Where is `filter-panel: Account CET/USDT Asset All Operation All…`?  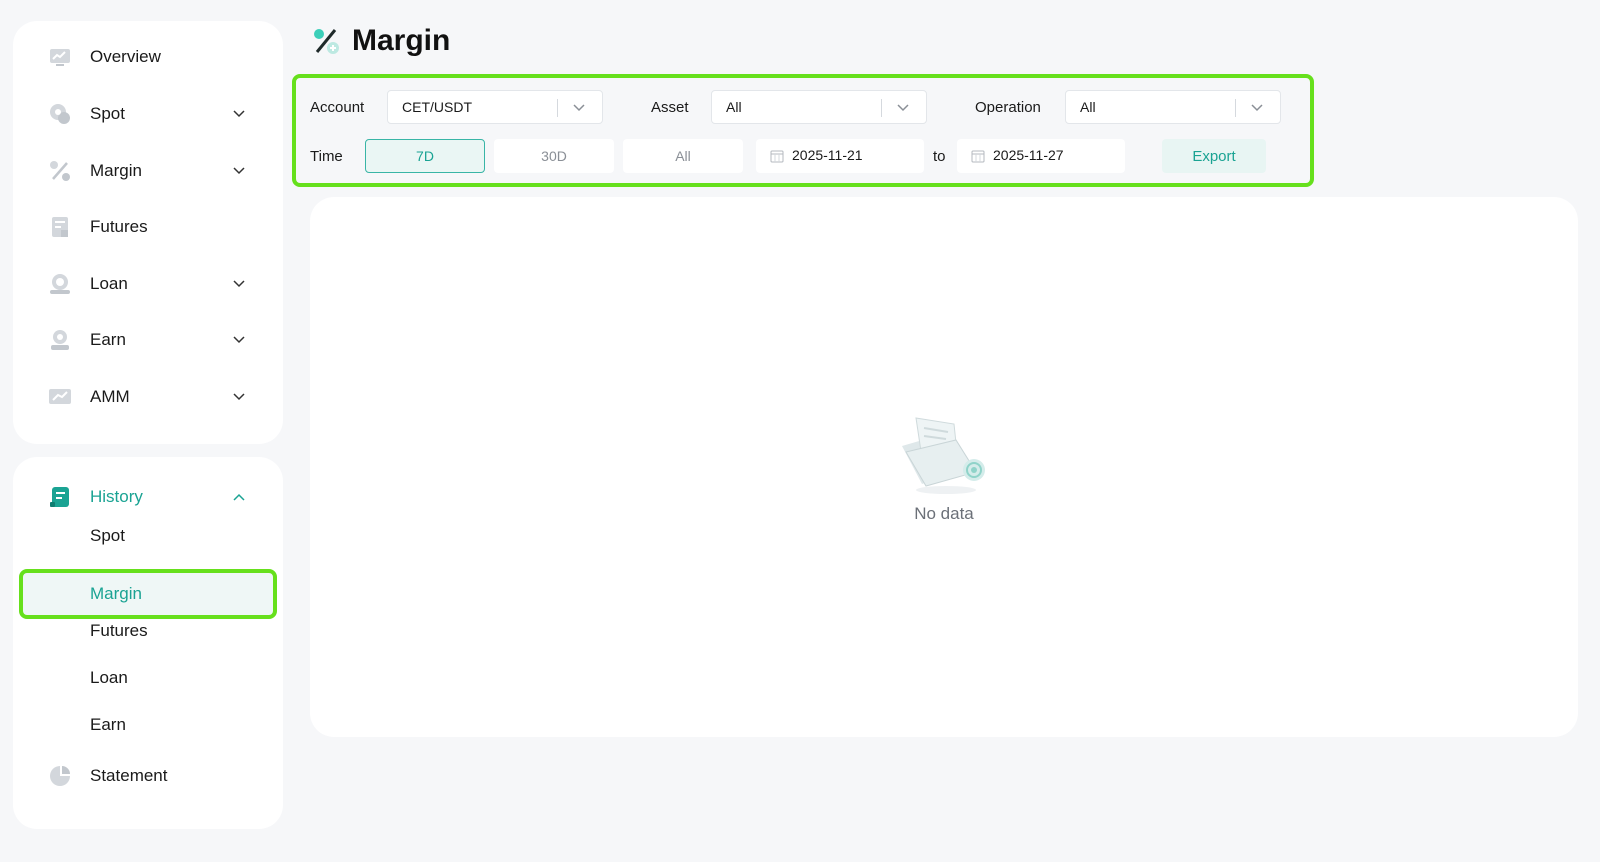
filter-panel: Account CET/USDT Asset All Operation All… is located at coordinates (803, 130).